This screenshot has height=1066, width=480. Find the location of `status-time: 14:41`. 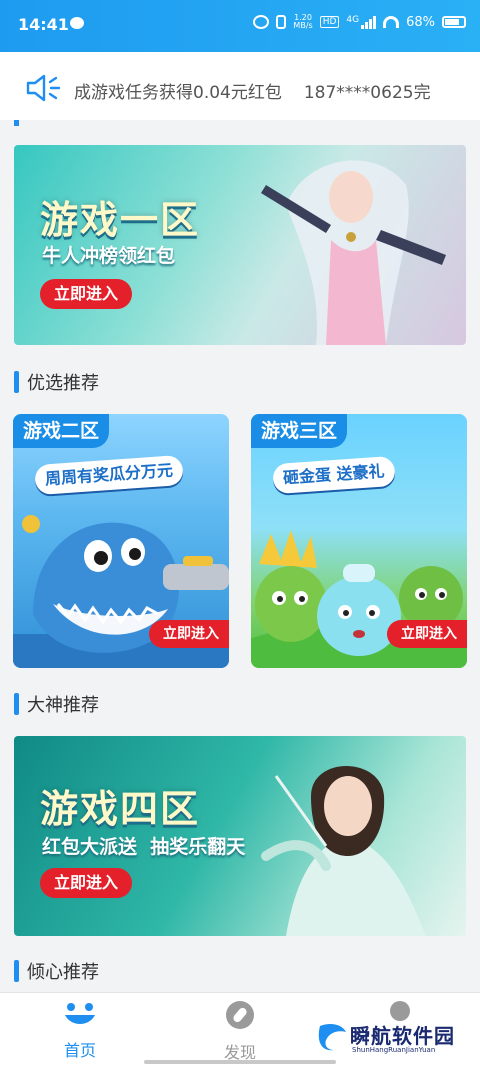

status-time: 14:41 is located at coordinates (43, 24).